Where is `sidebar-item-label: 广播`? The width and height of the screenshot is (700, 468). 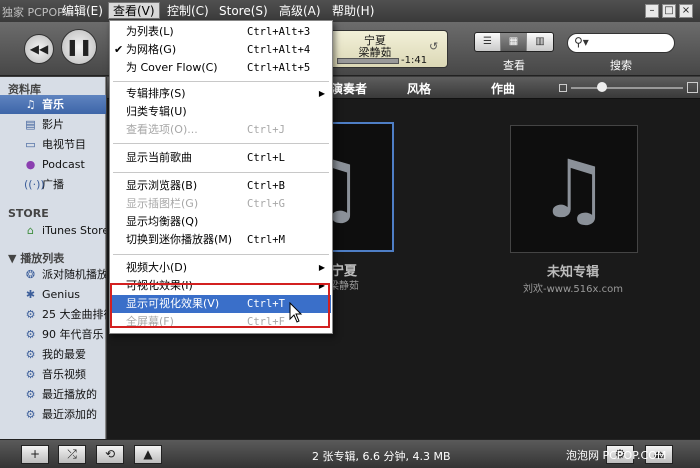 sidebar-item-label: 广播 is located at coordinates (53, 184).